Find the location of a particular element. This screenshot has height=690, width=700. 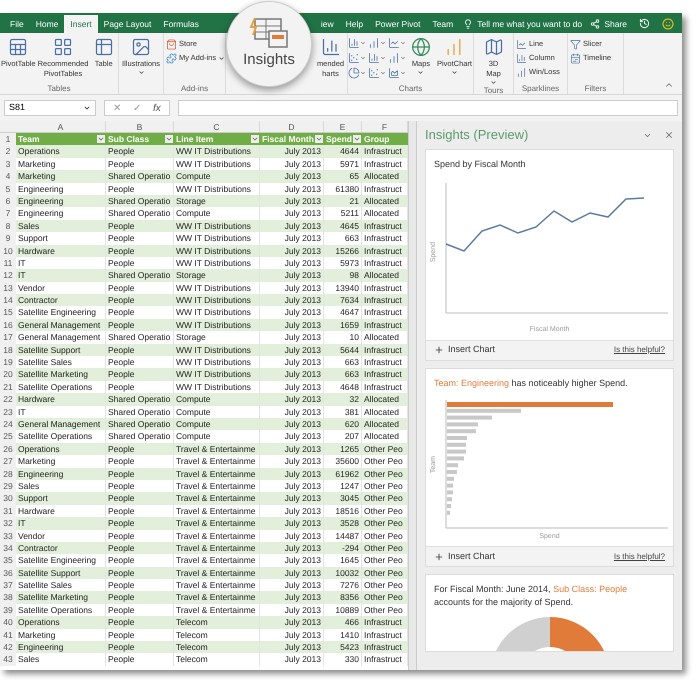

row-header: 31 is located at coordinates (8, 511).